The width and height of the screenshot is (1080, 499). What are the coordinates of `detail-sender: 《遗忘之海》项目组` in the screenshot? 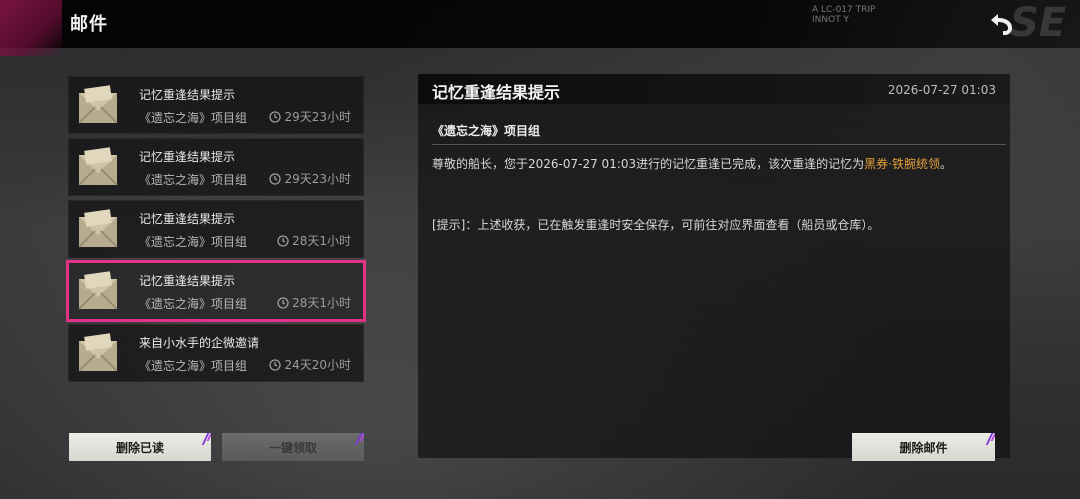 It's located at (719, 133).